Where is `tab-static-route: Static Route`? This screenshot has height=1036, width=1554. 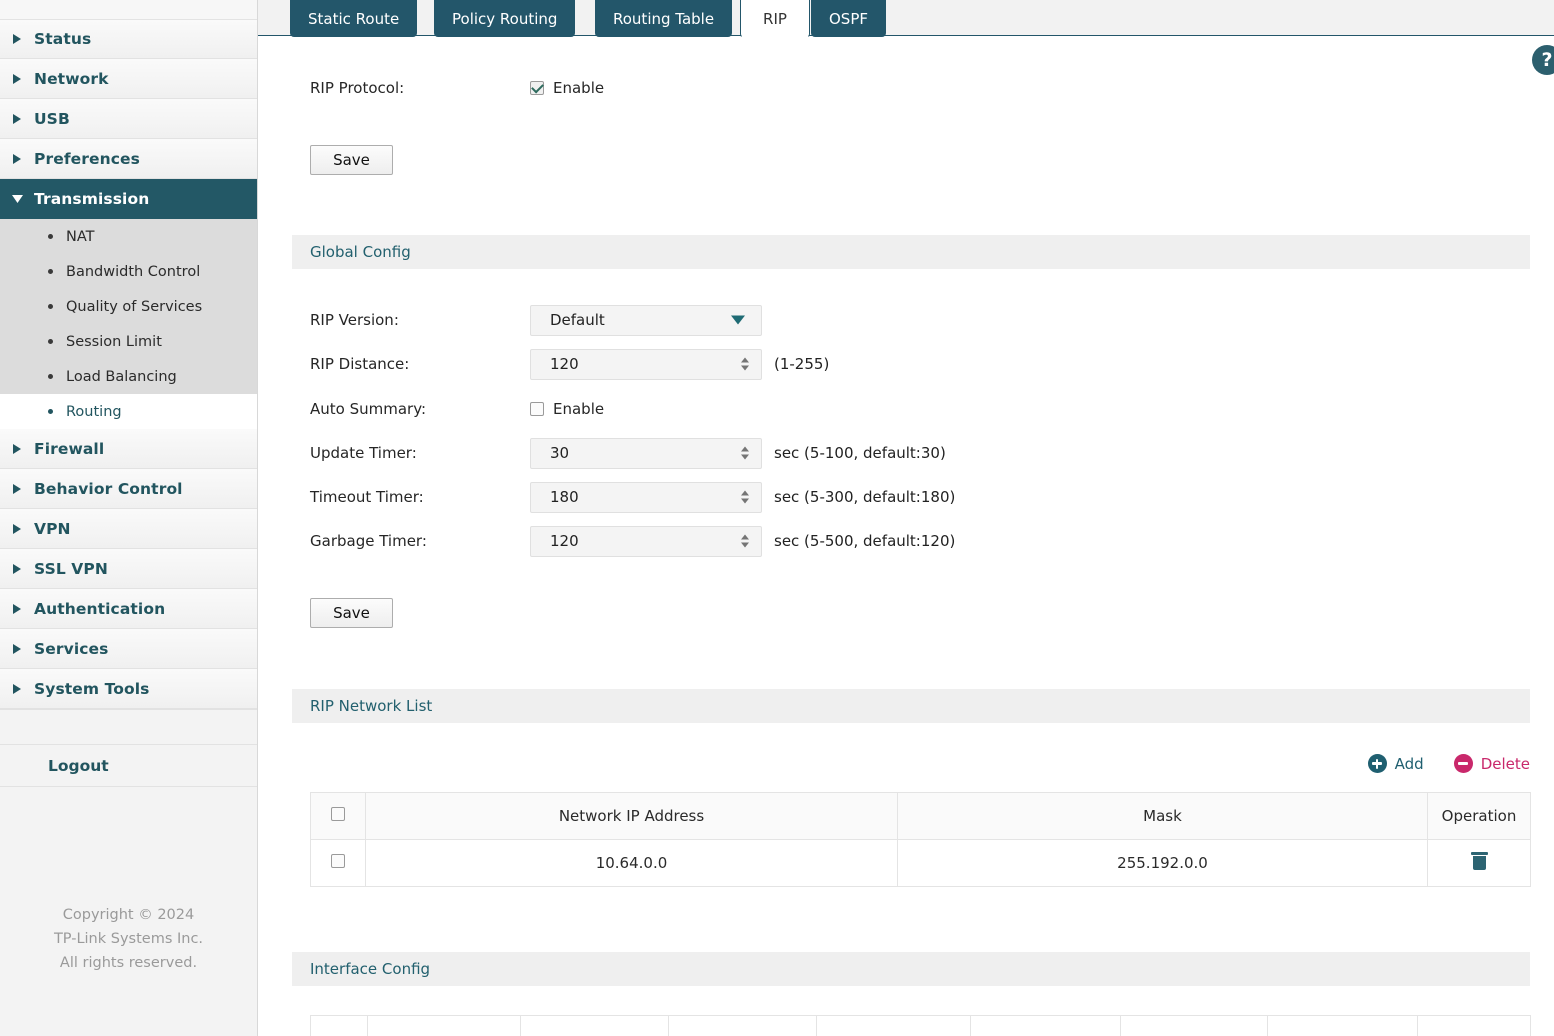
tab-static-route: Static Route is located at coordinates (354, 18).